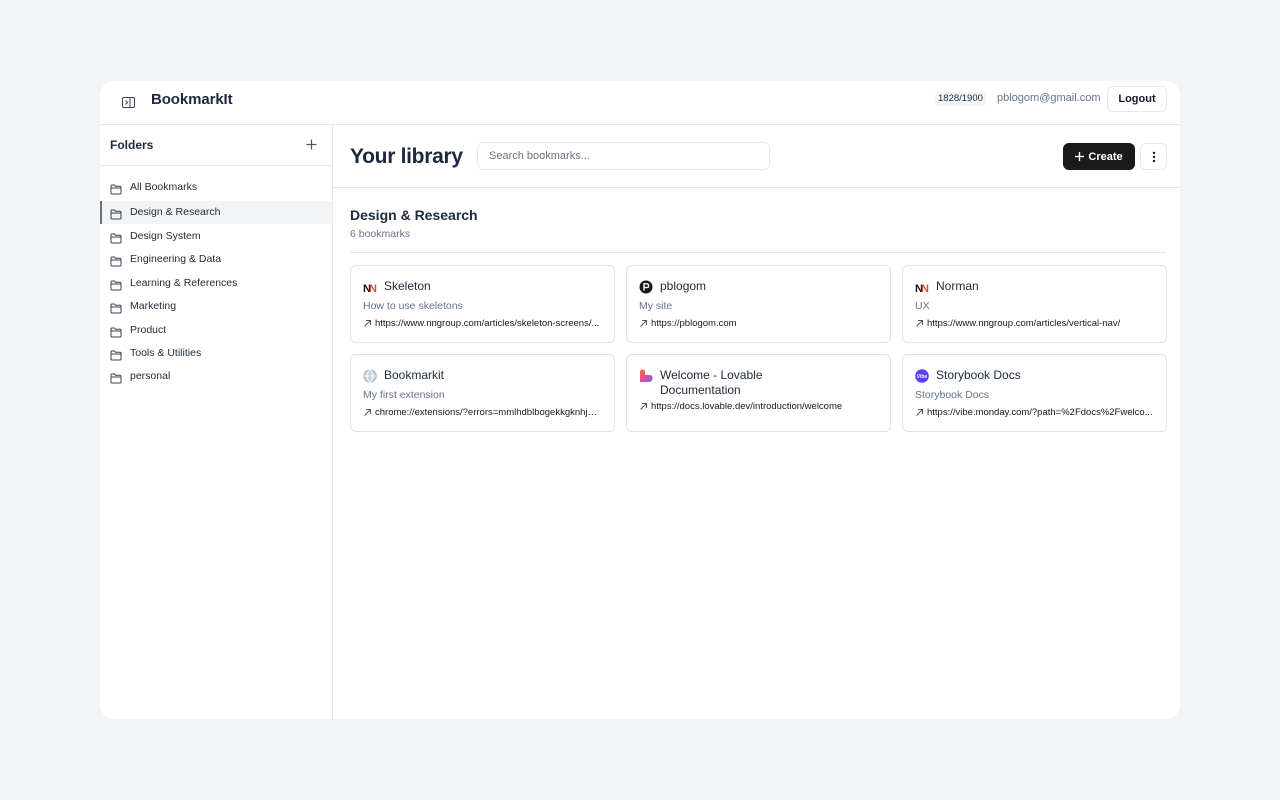 The height and width of the screenshot is (800, 1280). Describe the element at coordinates (711, 382) in the screenshot. I see `bookmark-title: Welcome - Lovable Documentation` at that location.